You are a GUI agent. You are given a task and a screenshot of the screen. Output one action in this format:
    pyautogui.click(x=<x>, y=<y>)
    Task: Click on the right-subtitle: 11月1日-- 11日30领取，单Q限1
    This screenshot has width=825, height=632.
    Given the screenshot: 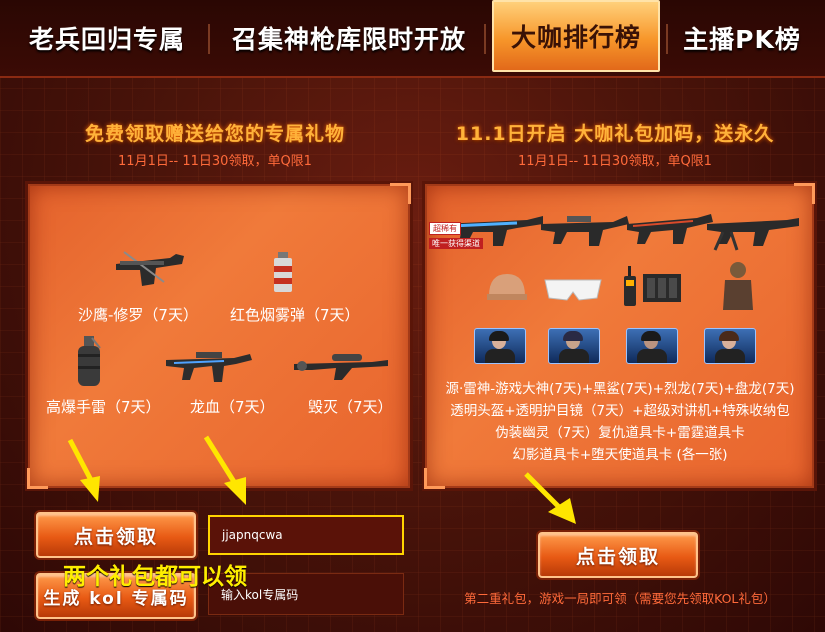 What is the action you would take?
    pyautogui.click(x=615, y=161)
    